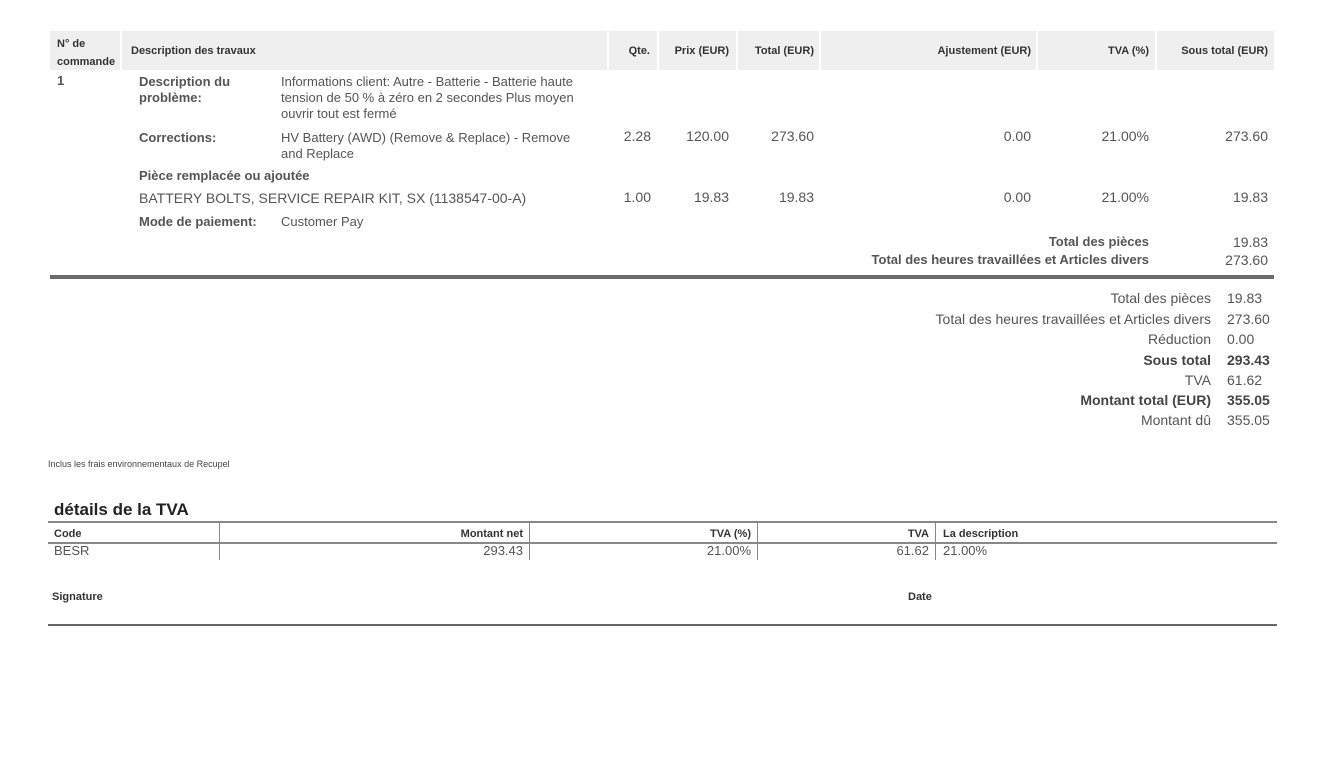  I want to click on vat-table-top-border, so click(662, 522).